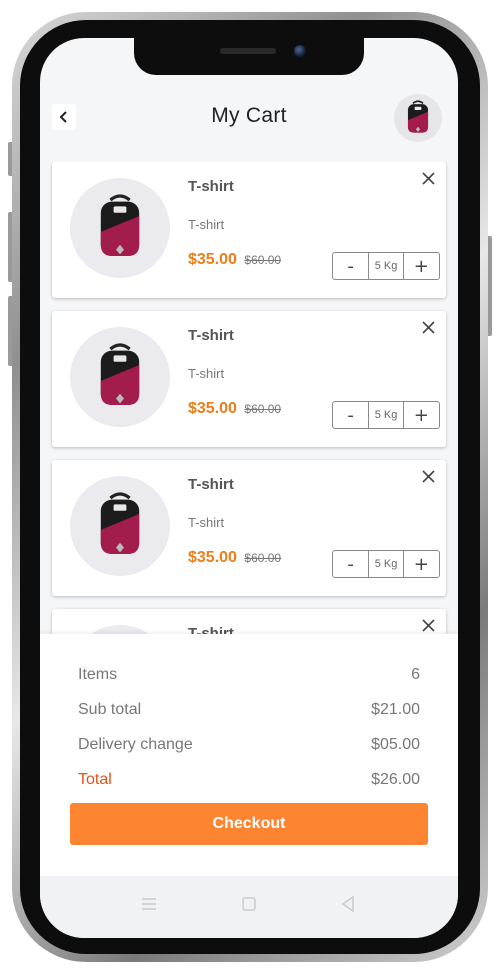 Image resolution: width=500 pixels, height=974 pixels. I want to click on cart-avatar, so click(418, 118).